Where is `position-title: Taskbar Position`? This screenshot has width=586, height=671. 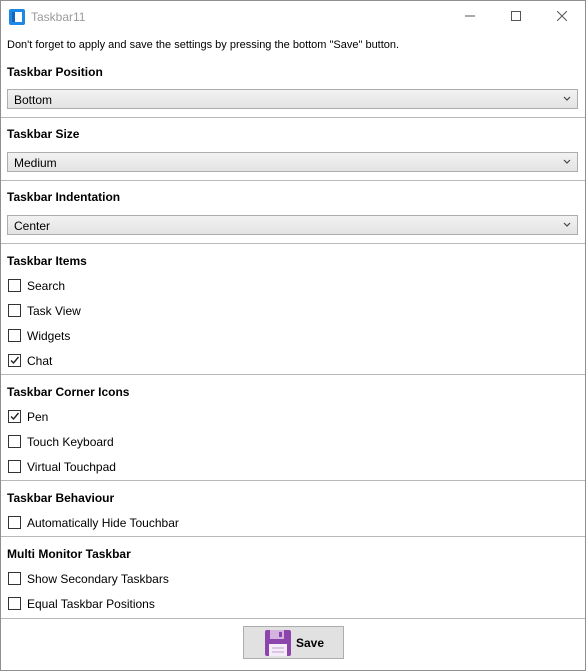 position-title: Taskbar Position is located at coordinates (55, 72).